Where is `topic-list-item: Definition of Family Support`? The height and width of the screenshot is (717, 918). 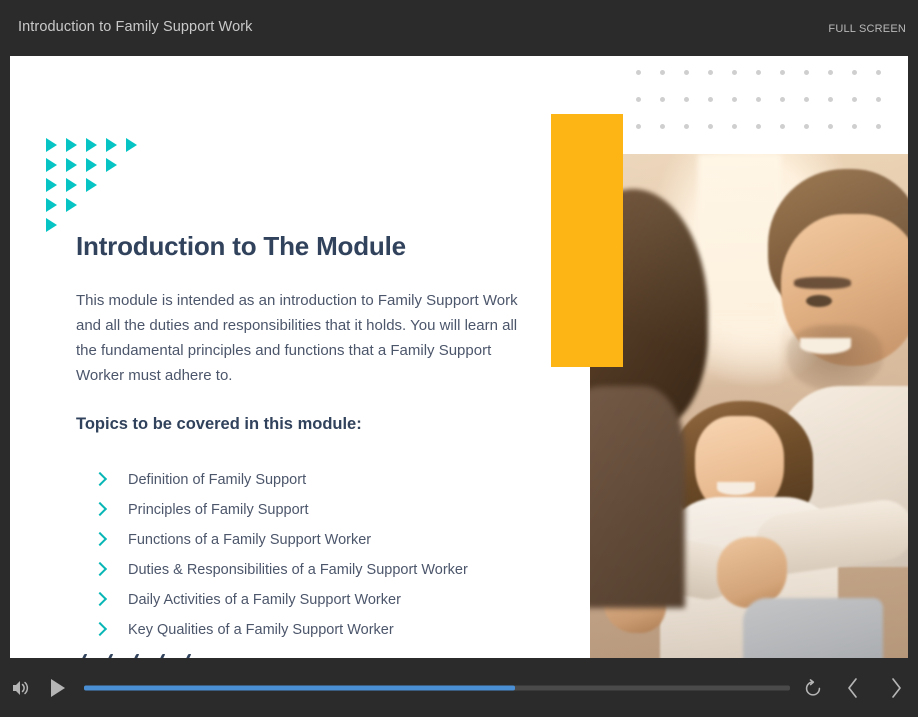 topic-list-item: Definition of Family Support is located at coordinates (324, 480).